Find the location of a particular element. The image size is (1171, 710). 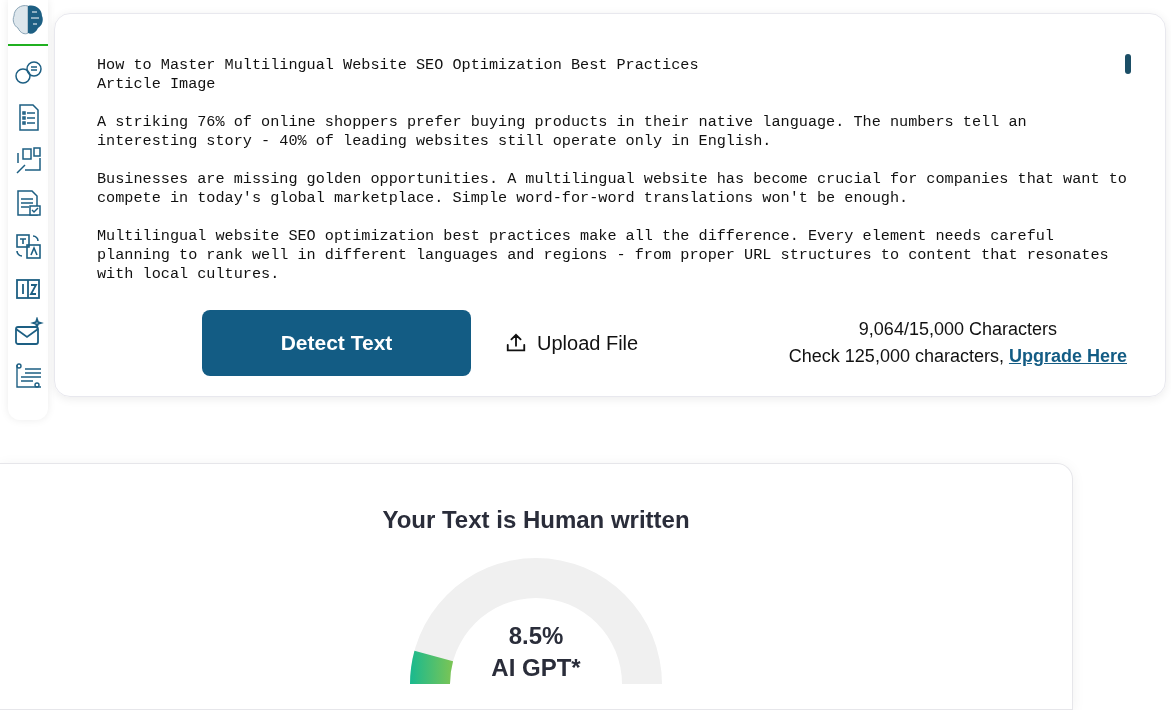

envelope-sparkle-icon is located at coordinates (28, 332).